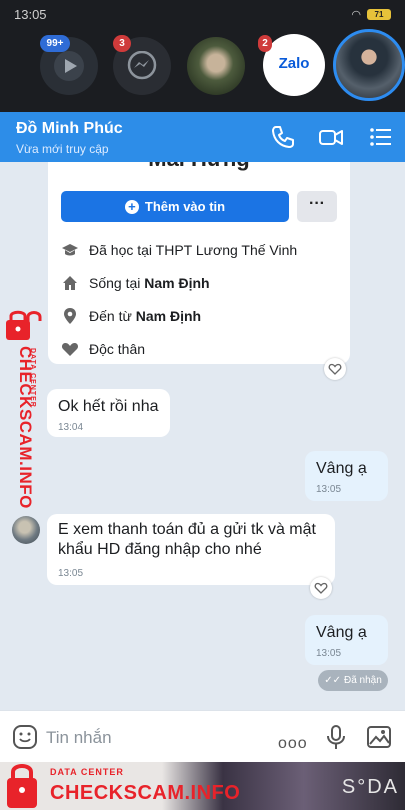  I want to click on banner-brand: CHECKSCAM.INFO, so click(145, 793).